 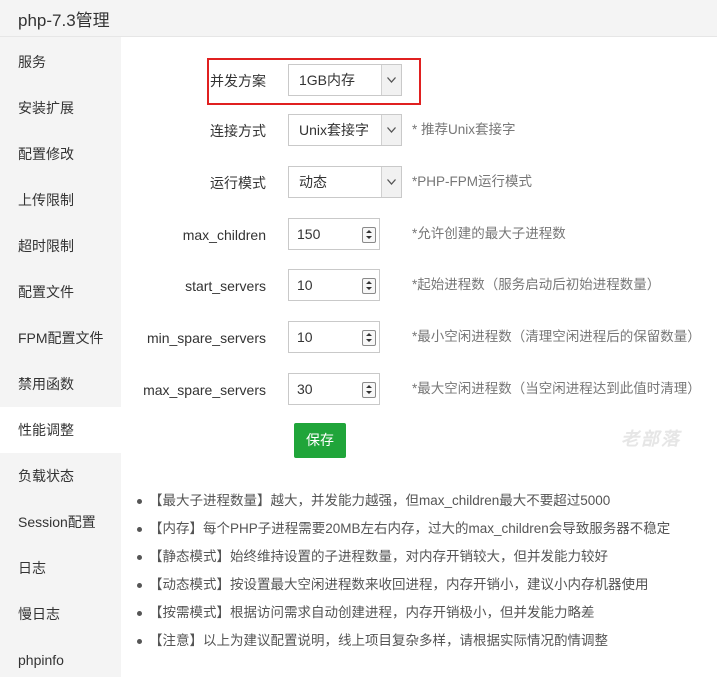 I want to click on sidebar-item-config-edit: 配置修改, so click(x=60, y=154).